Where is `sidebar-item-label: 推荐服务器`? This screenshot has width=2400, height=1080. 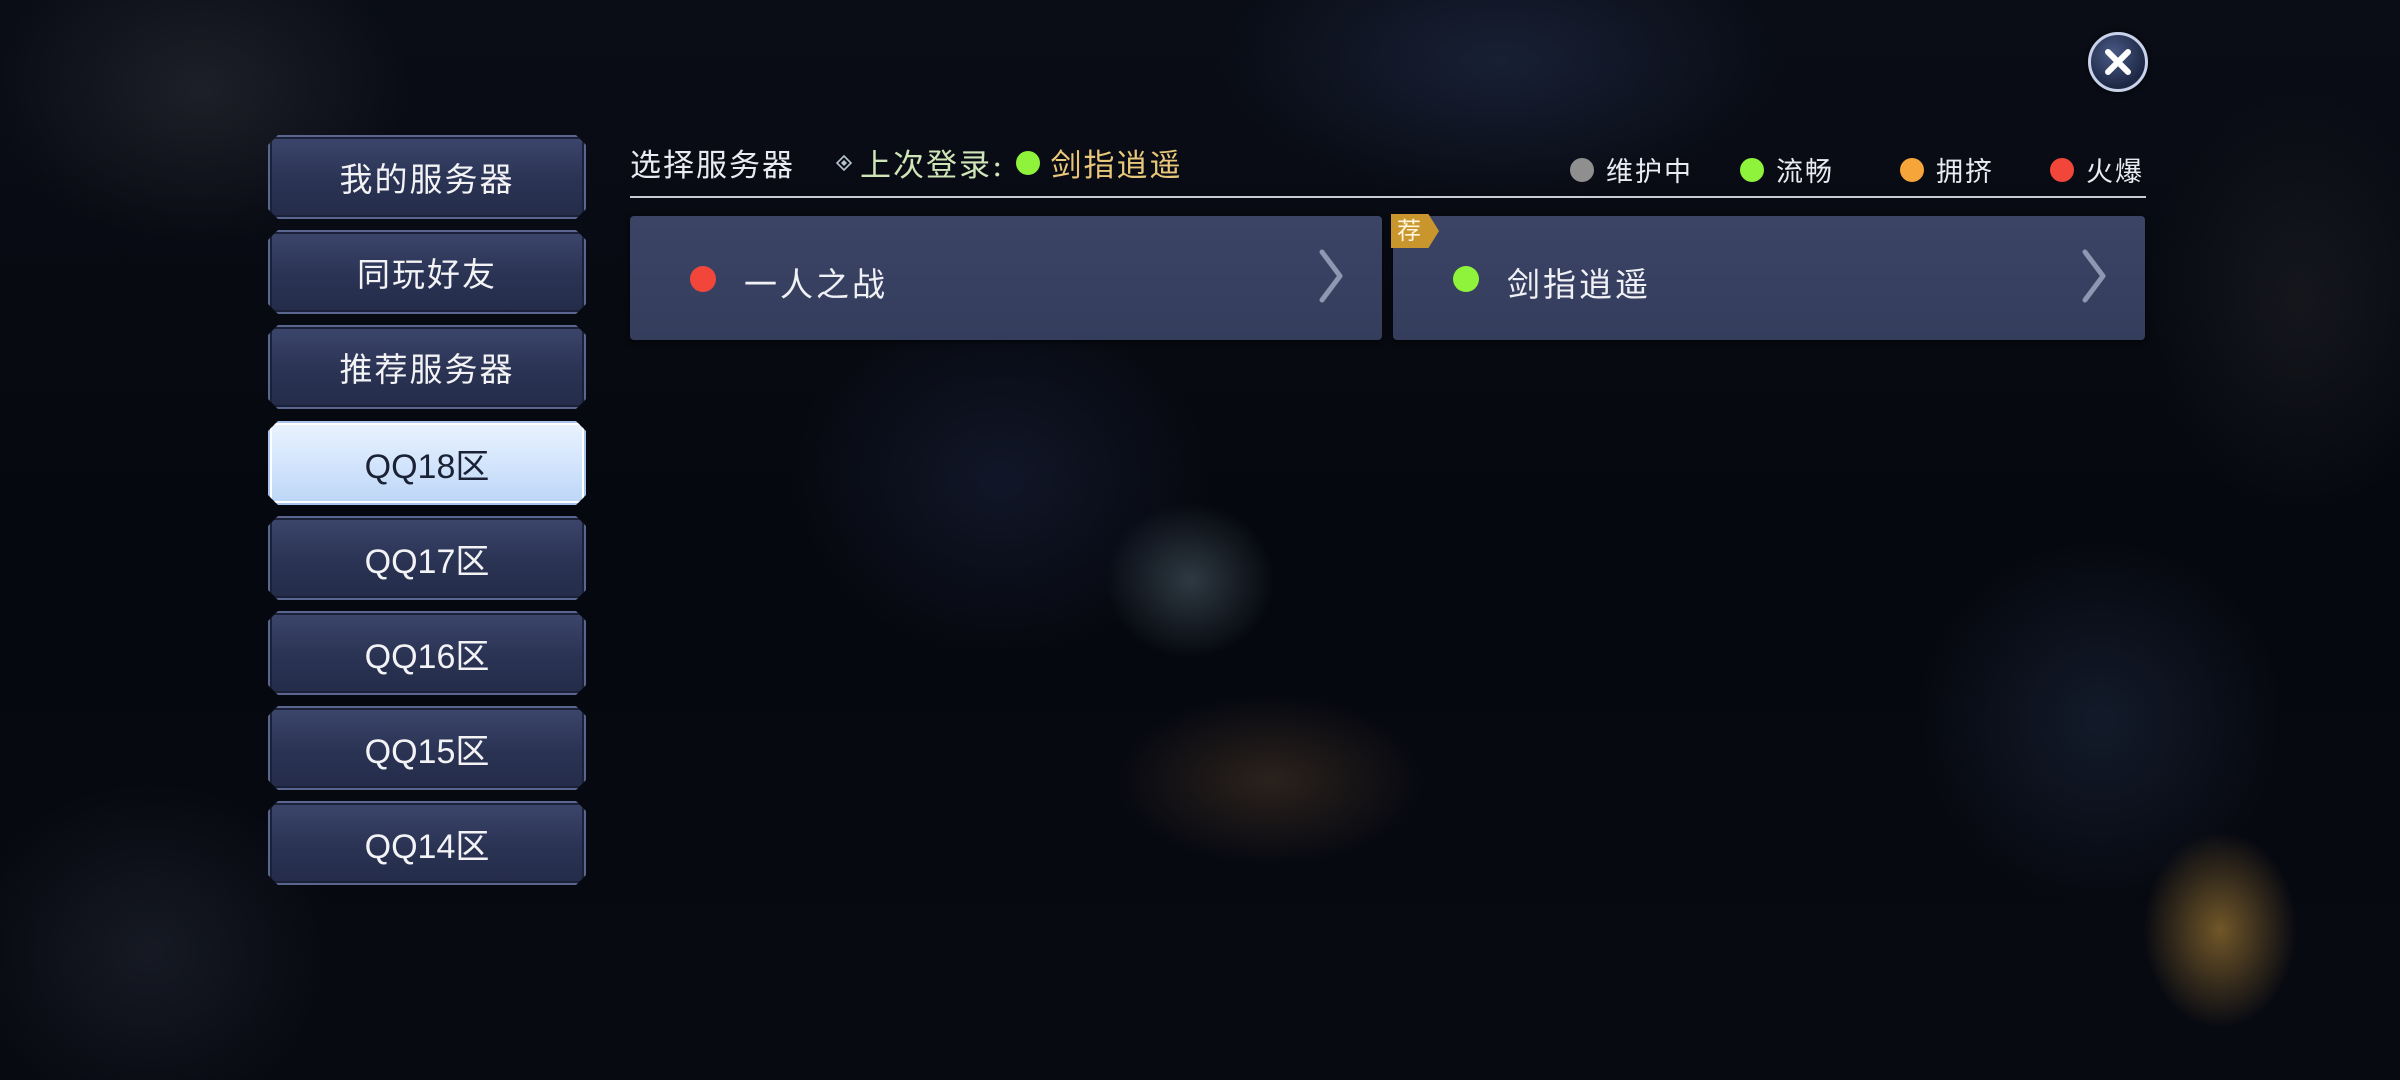
sidebar-item-label: 推荐服务器 is located at coordinates (427, 369).